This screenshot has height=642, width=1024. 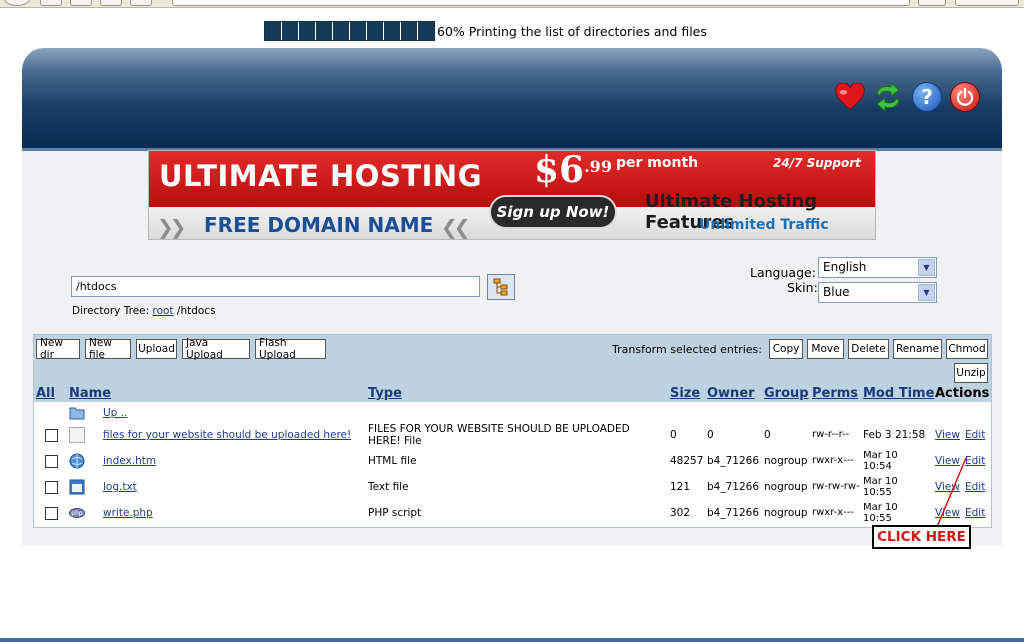 What do you see at coordinates (921, 537) in the screenshot?
I see `click-here-callout: CLICK HERE` at bounding box center [921, 537].